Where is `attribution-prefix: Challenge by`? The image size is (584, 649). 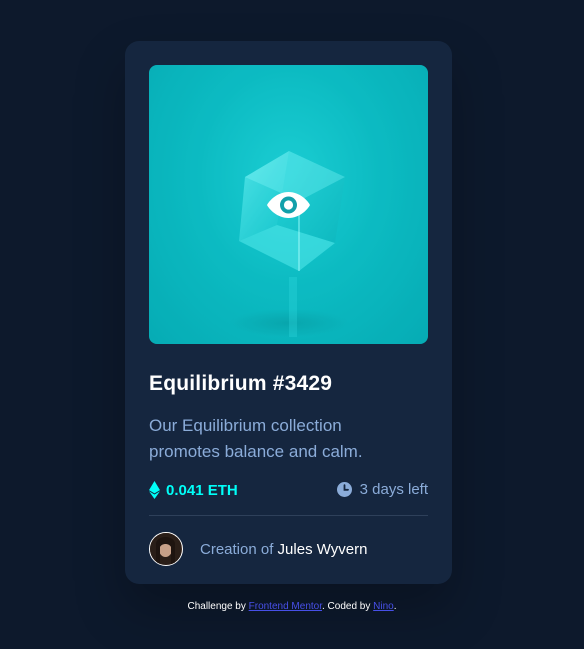
attribution-prefix: Challenge by is located at coordinates (216, 606).